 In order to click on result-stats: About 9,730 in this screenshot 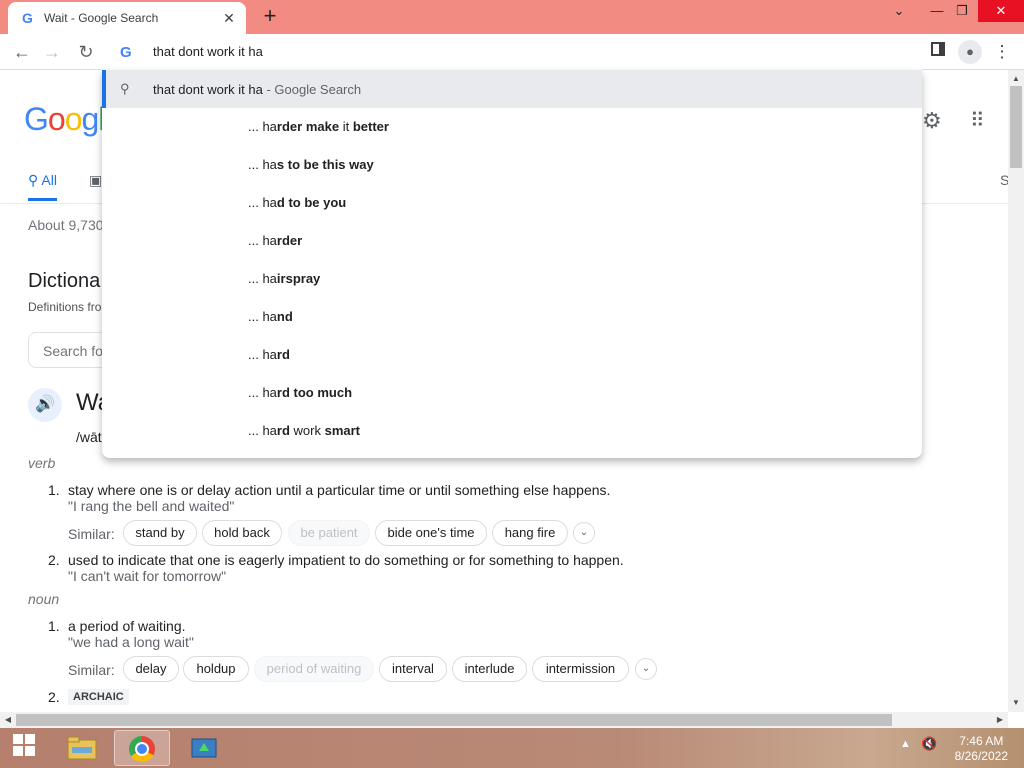, I will do `click(66, 225)`.